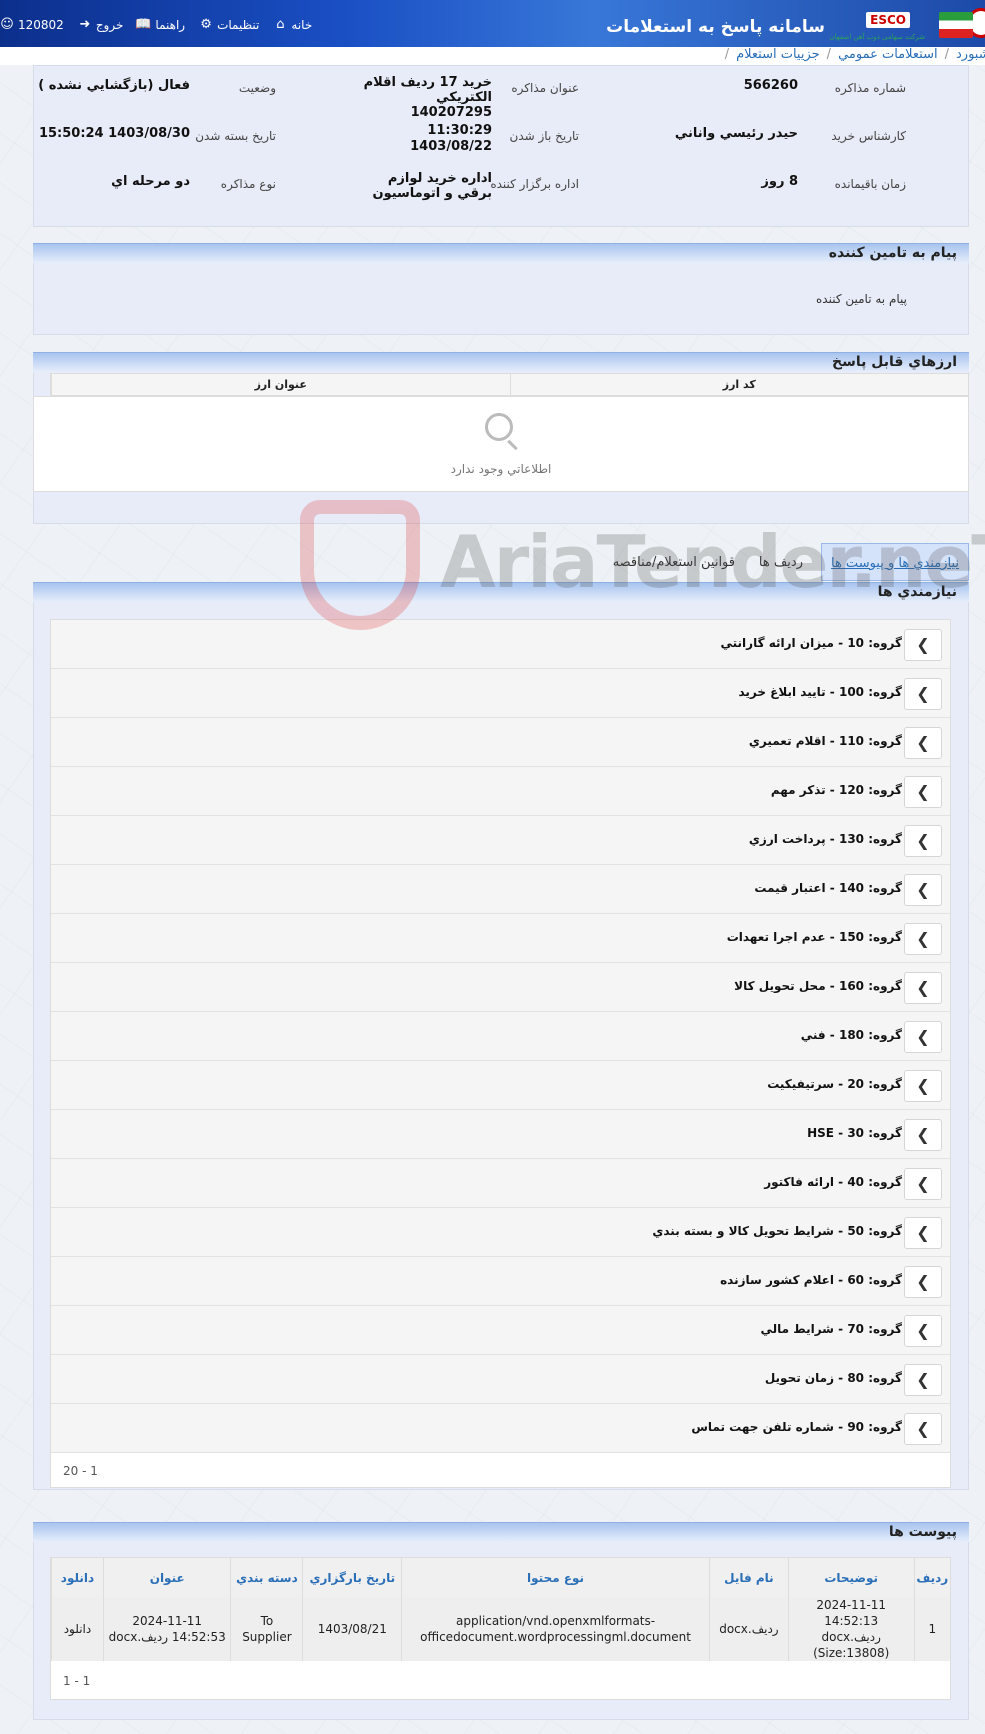  What do you see at coordinates (280, 384) in the screenshot?
I see `col-currency-name: عنوان ارز` at bounding box center [280, 384].